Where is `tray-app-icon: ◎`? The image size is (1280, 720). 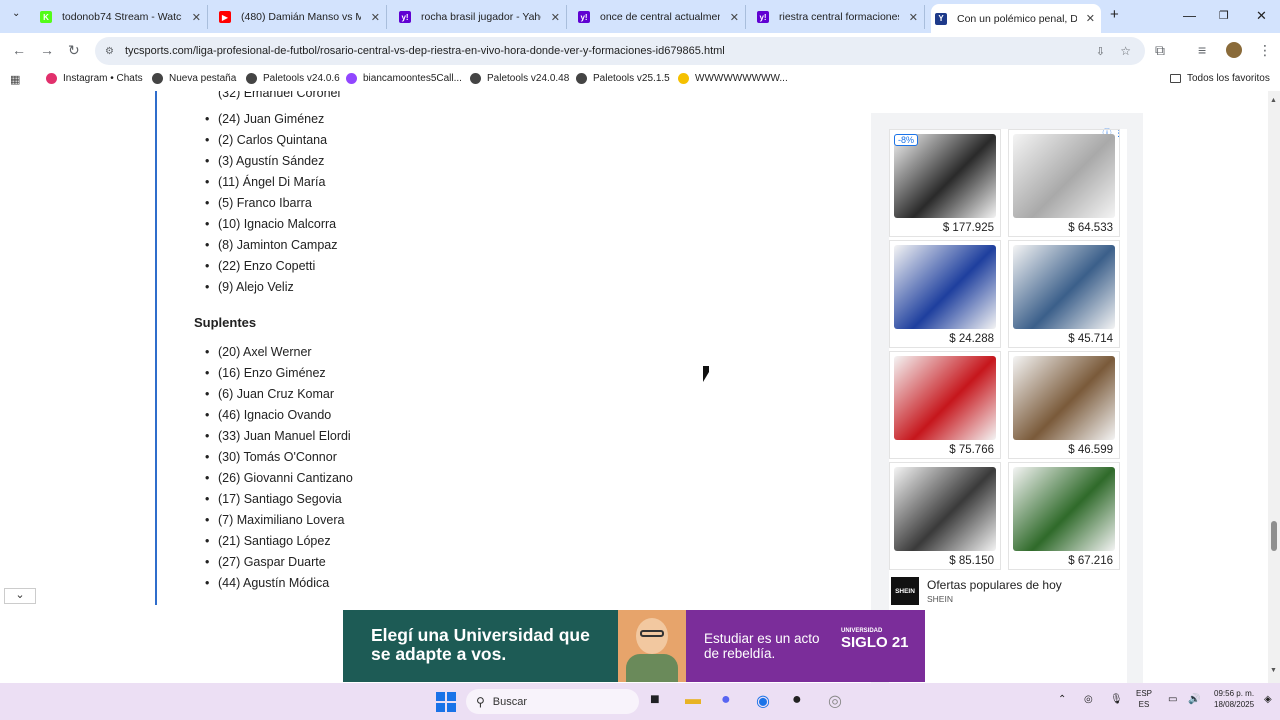
tray-app-icon: ◎ is located at coordinates (1088, 699).